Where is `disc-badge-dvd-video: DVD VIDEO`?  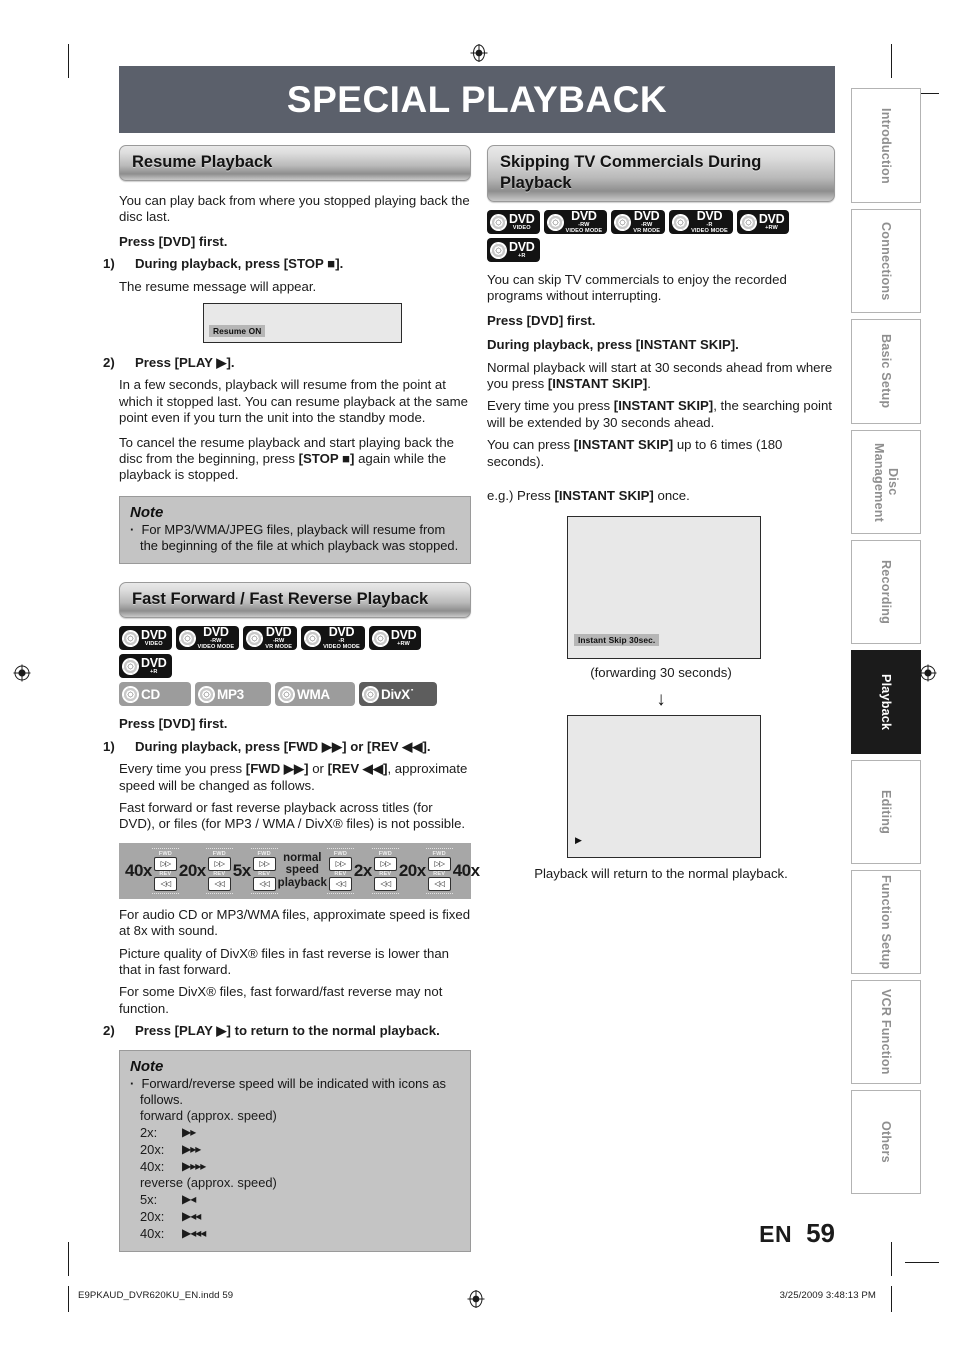
disc-badge-dvd-video: DVD VIDEO is located at coordinates (145, 638).